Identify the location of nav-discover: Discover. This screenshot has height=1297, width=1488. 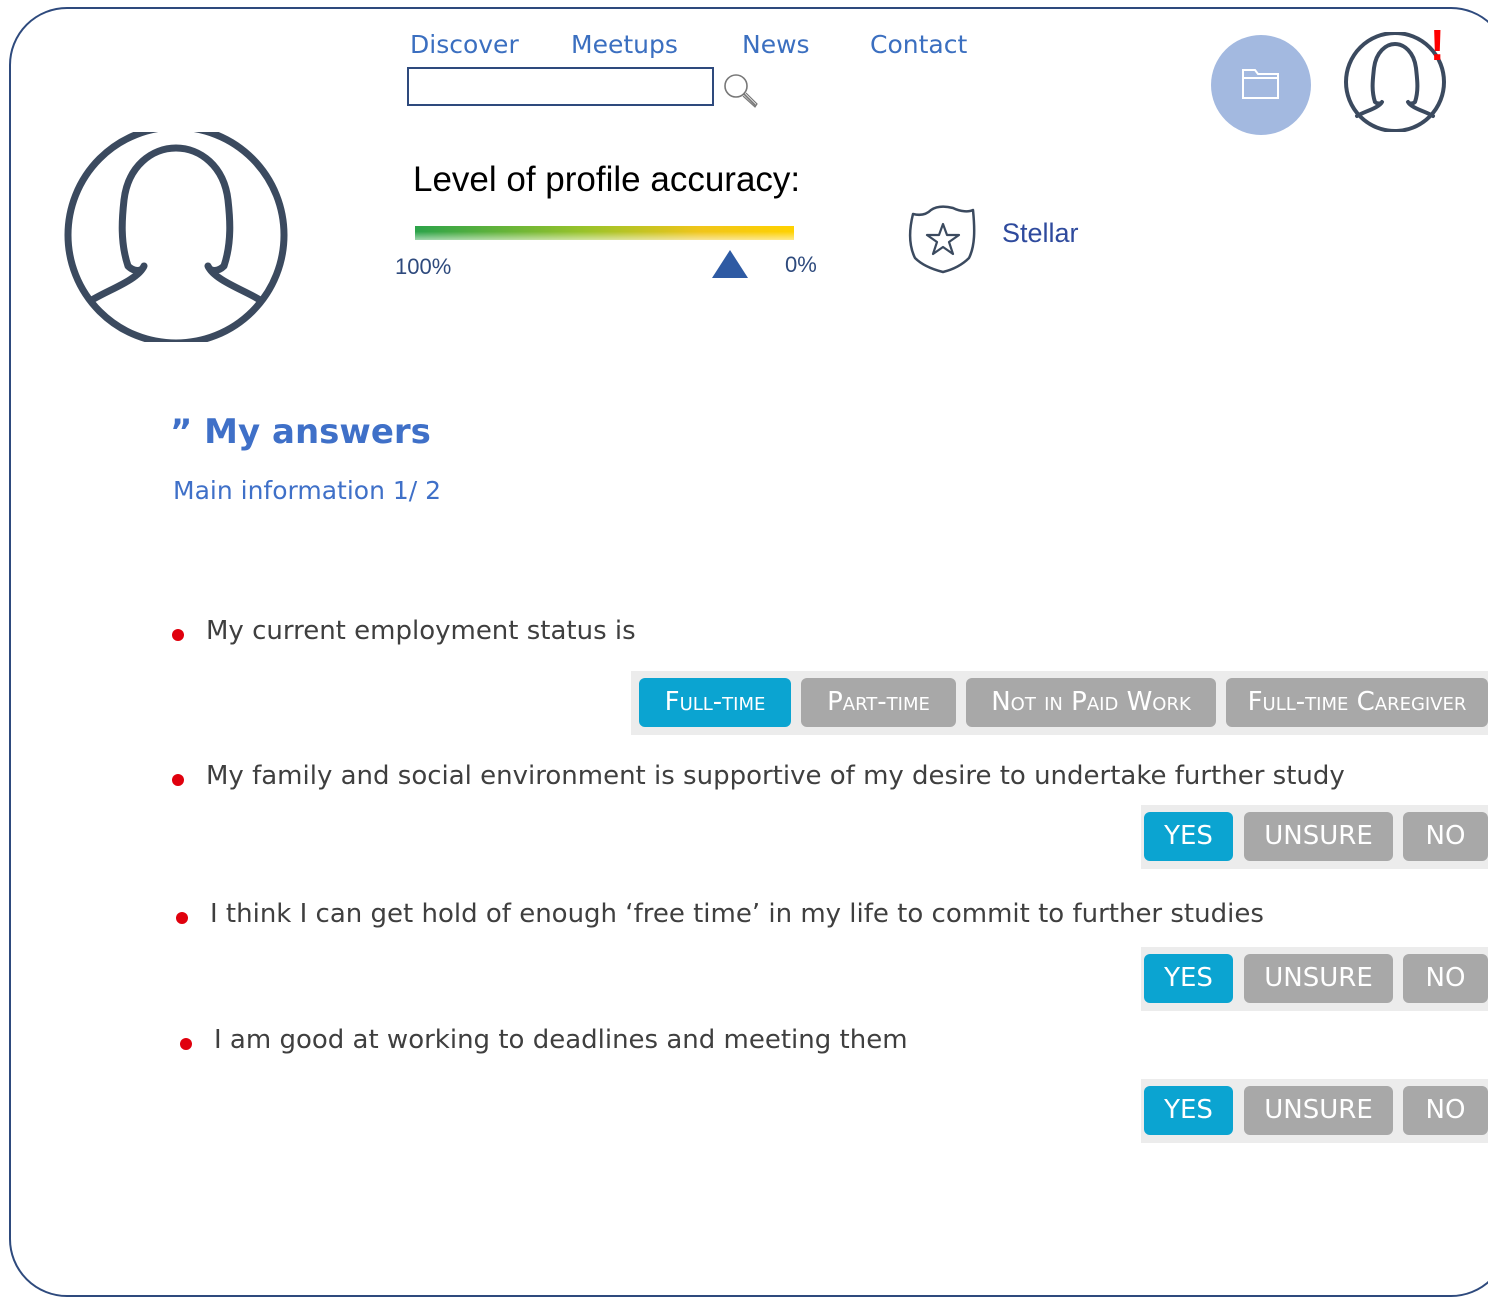
(464, 44).